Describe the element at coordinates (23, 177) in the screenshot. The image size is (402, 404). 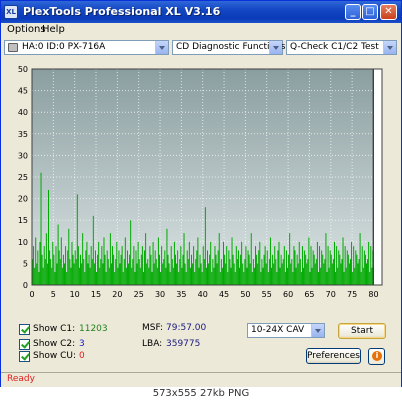
I see `y-tick-label: 25` at that location.